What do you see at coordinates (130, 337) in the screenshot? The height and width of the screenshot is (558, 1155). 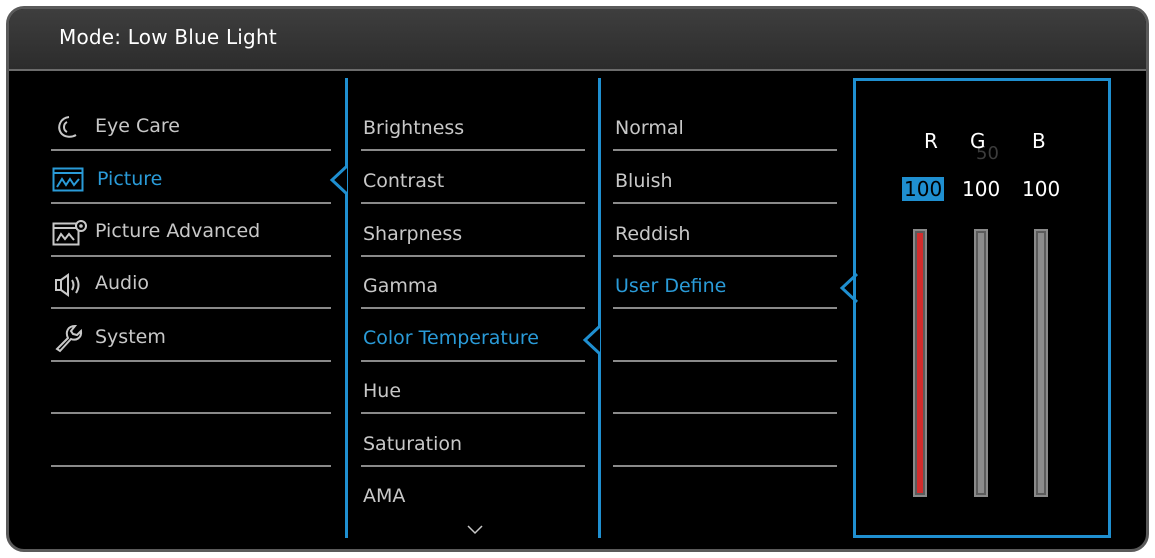 I see `menu-item-system: System` at bounding box center [130, 337].